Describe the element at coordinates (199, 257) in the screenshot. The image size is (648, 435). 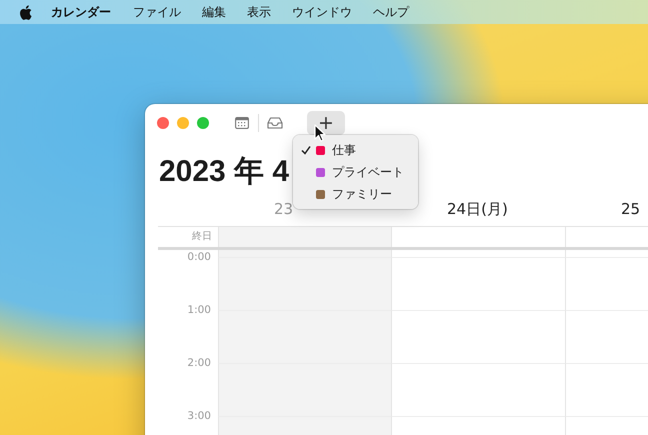
I see `hour-label: 0:00` at that location.